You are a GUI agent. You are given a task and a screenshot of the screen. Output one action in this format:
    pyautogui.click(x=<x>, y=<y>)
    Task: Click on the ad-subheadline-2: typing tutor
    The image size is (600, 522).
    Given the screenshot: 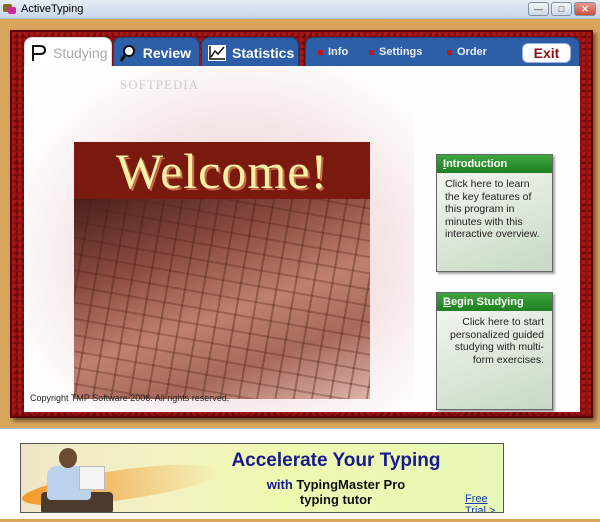 What is the action you would take?
    pyautogui.click(x=336, y=499)
    